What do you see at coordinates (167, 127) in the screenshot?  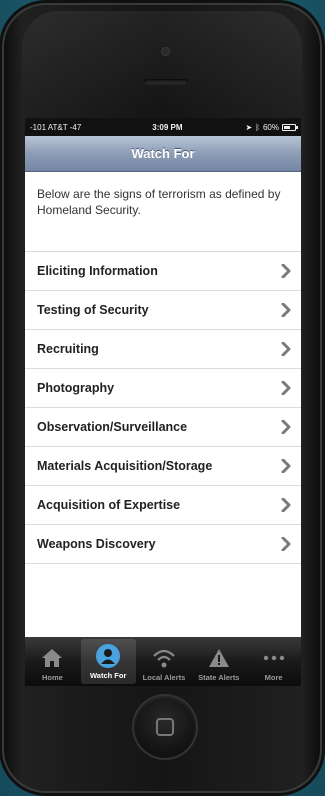 I see `status-time: 3:09 PM` at bounding box center [167, 127].